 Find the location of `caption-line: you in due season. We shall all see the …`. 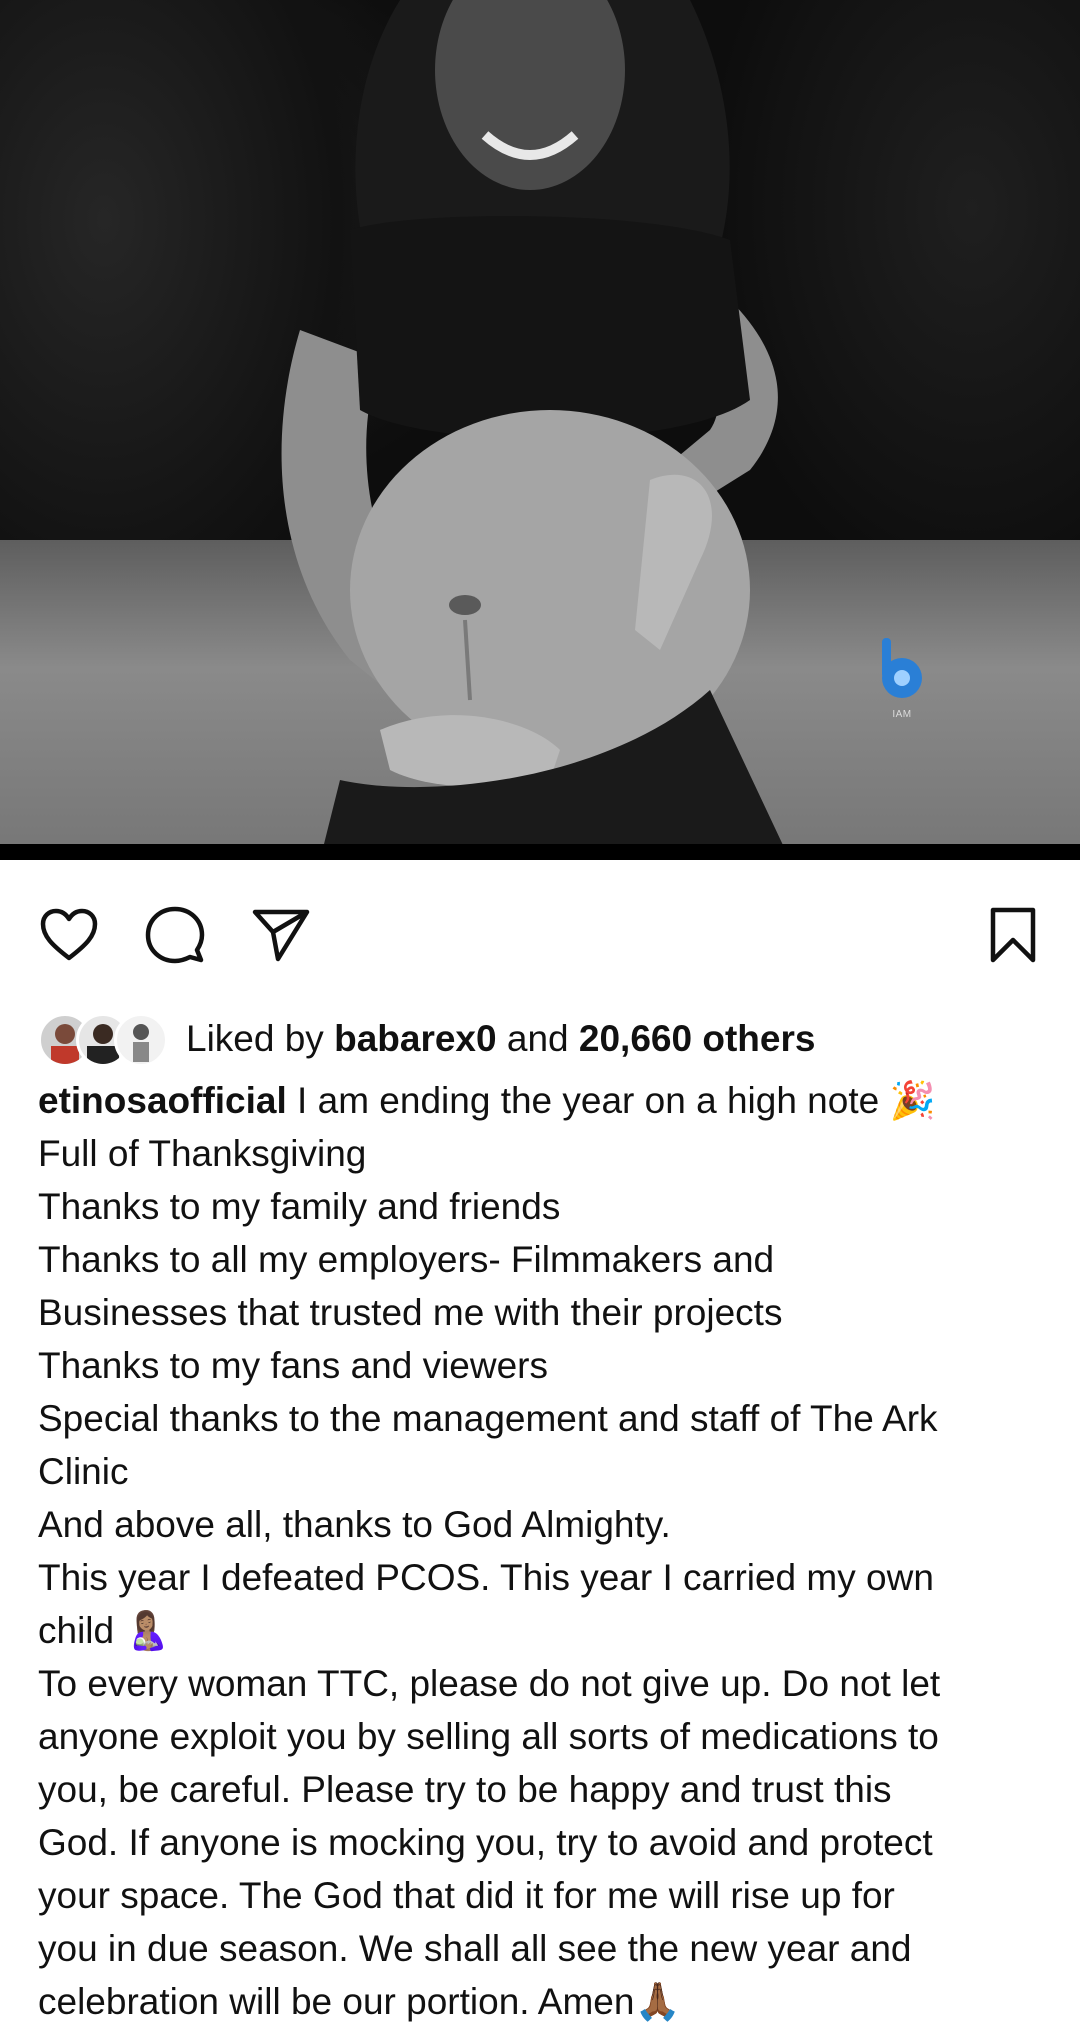

caption-line: you in due season. We shall all see the … is located at coordinates (475, 1948).